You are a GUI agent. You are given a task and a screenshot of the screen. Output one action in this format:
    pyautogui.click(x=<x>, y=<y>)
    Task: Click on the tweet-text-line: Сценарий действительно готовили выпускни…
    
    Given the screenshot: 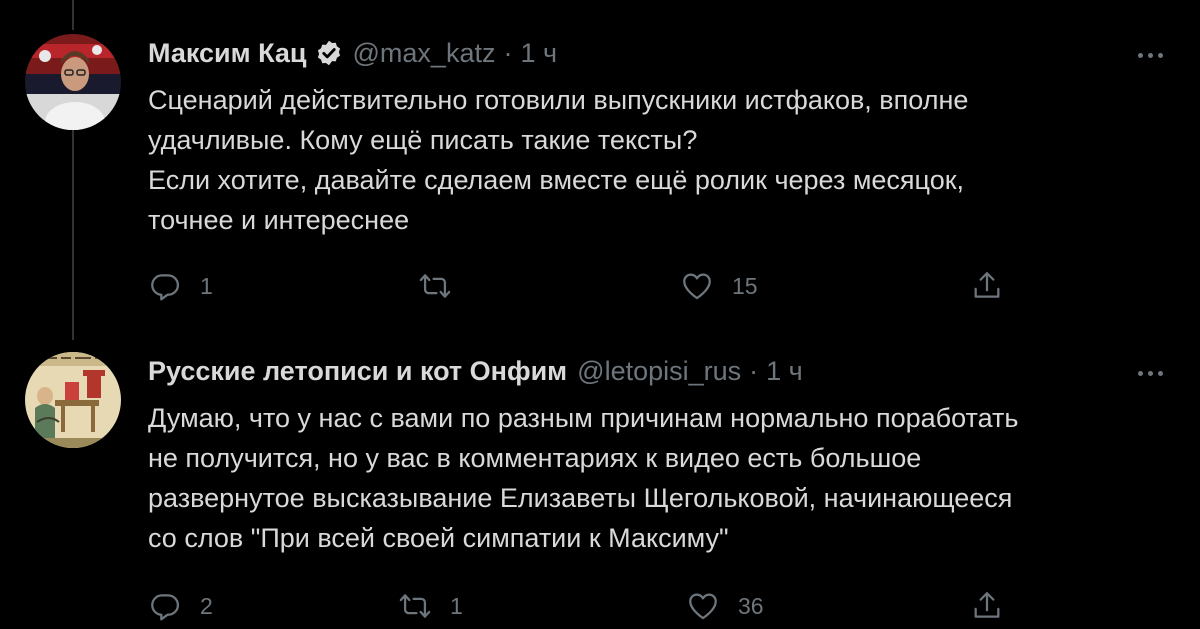 What is the action you would take?
    pyautogui.click(x=558, y=100)
    